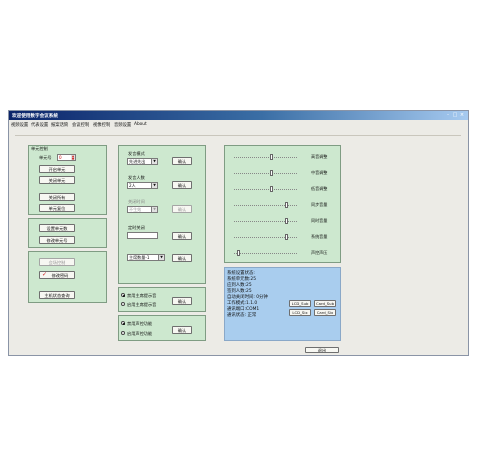 This screenshot has height=450, width=480. I want to click on timer-confirm-button: 确认, so click(182, 236).